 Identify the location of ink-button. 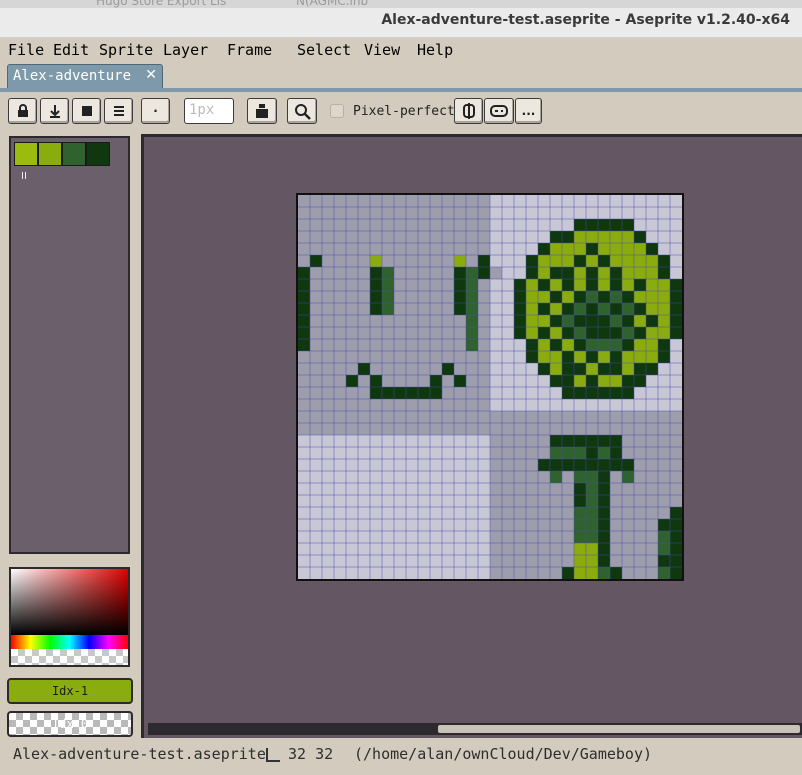
(262, 111).